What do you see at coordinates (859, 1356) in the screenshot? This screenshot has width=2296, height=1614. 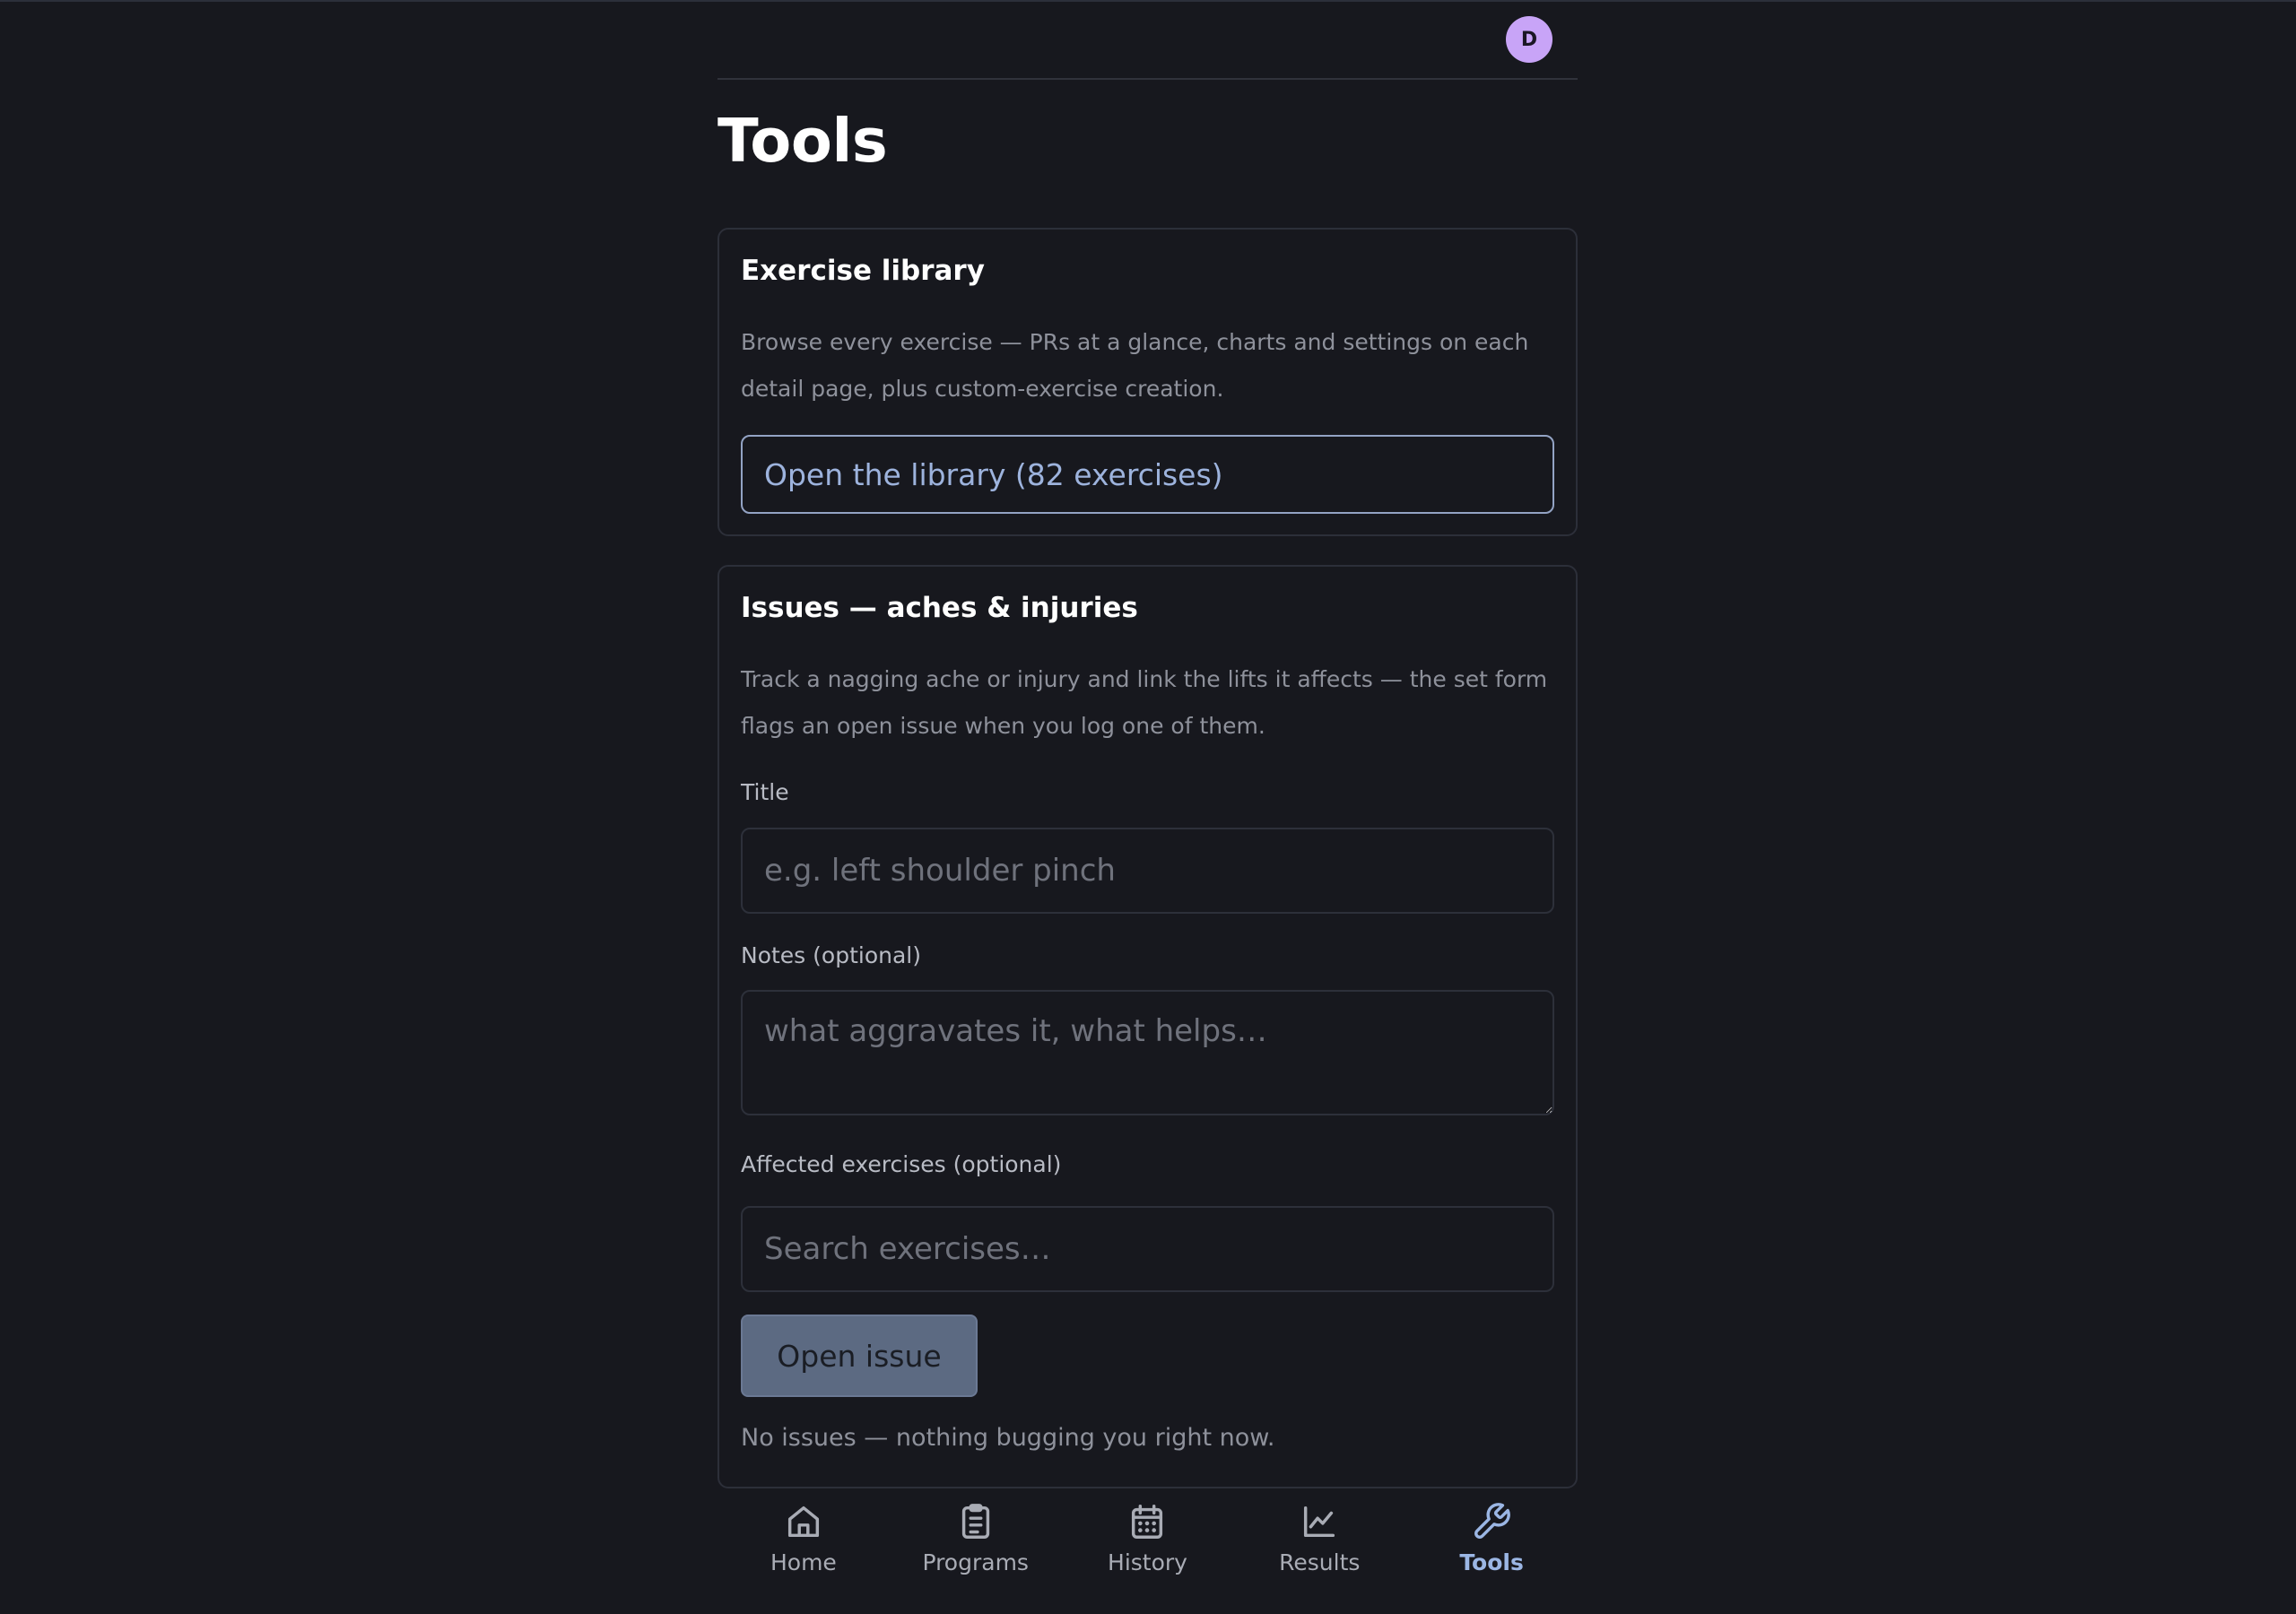 I see `open-issue-button: Open issue` at bounding box center [859, 1356].